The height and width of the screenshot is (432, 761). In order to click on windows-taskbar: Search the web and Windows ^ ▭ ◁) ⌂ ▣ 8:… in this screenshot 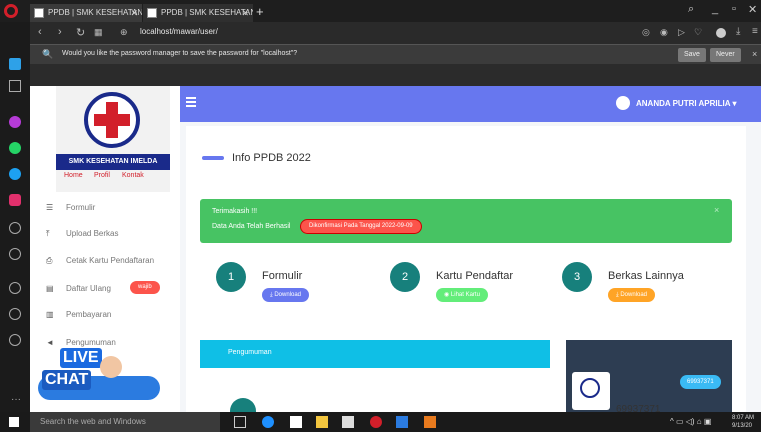, I will do `click(380, 422)`.